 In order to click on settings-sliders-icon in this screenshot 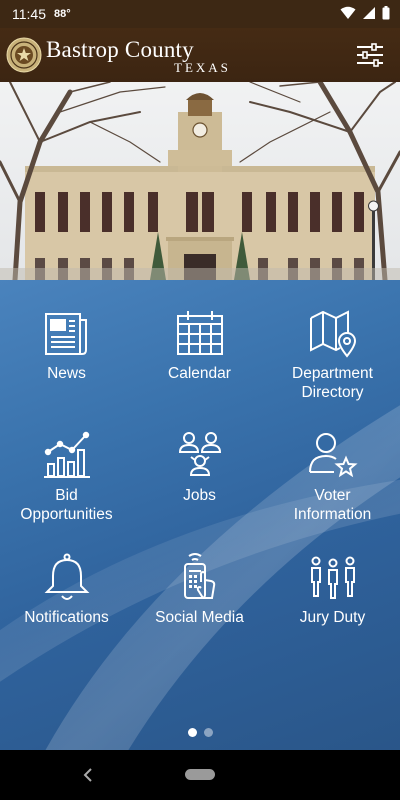, I will do `click(370, 55)`.